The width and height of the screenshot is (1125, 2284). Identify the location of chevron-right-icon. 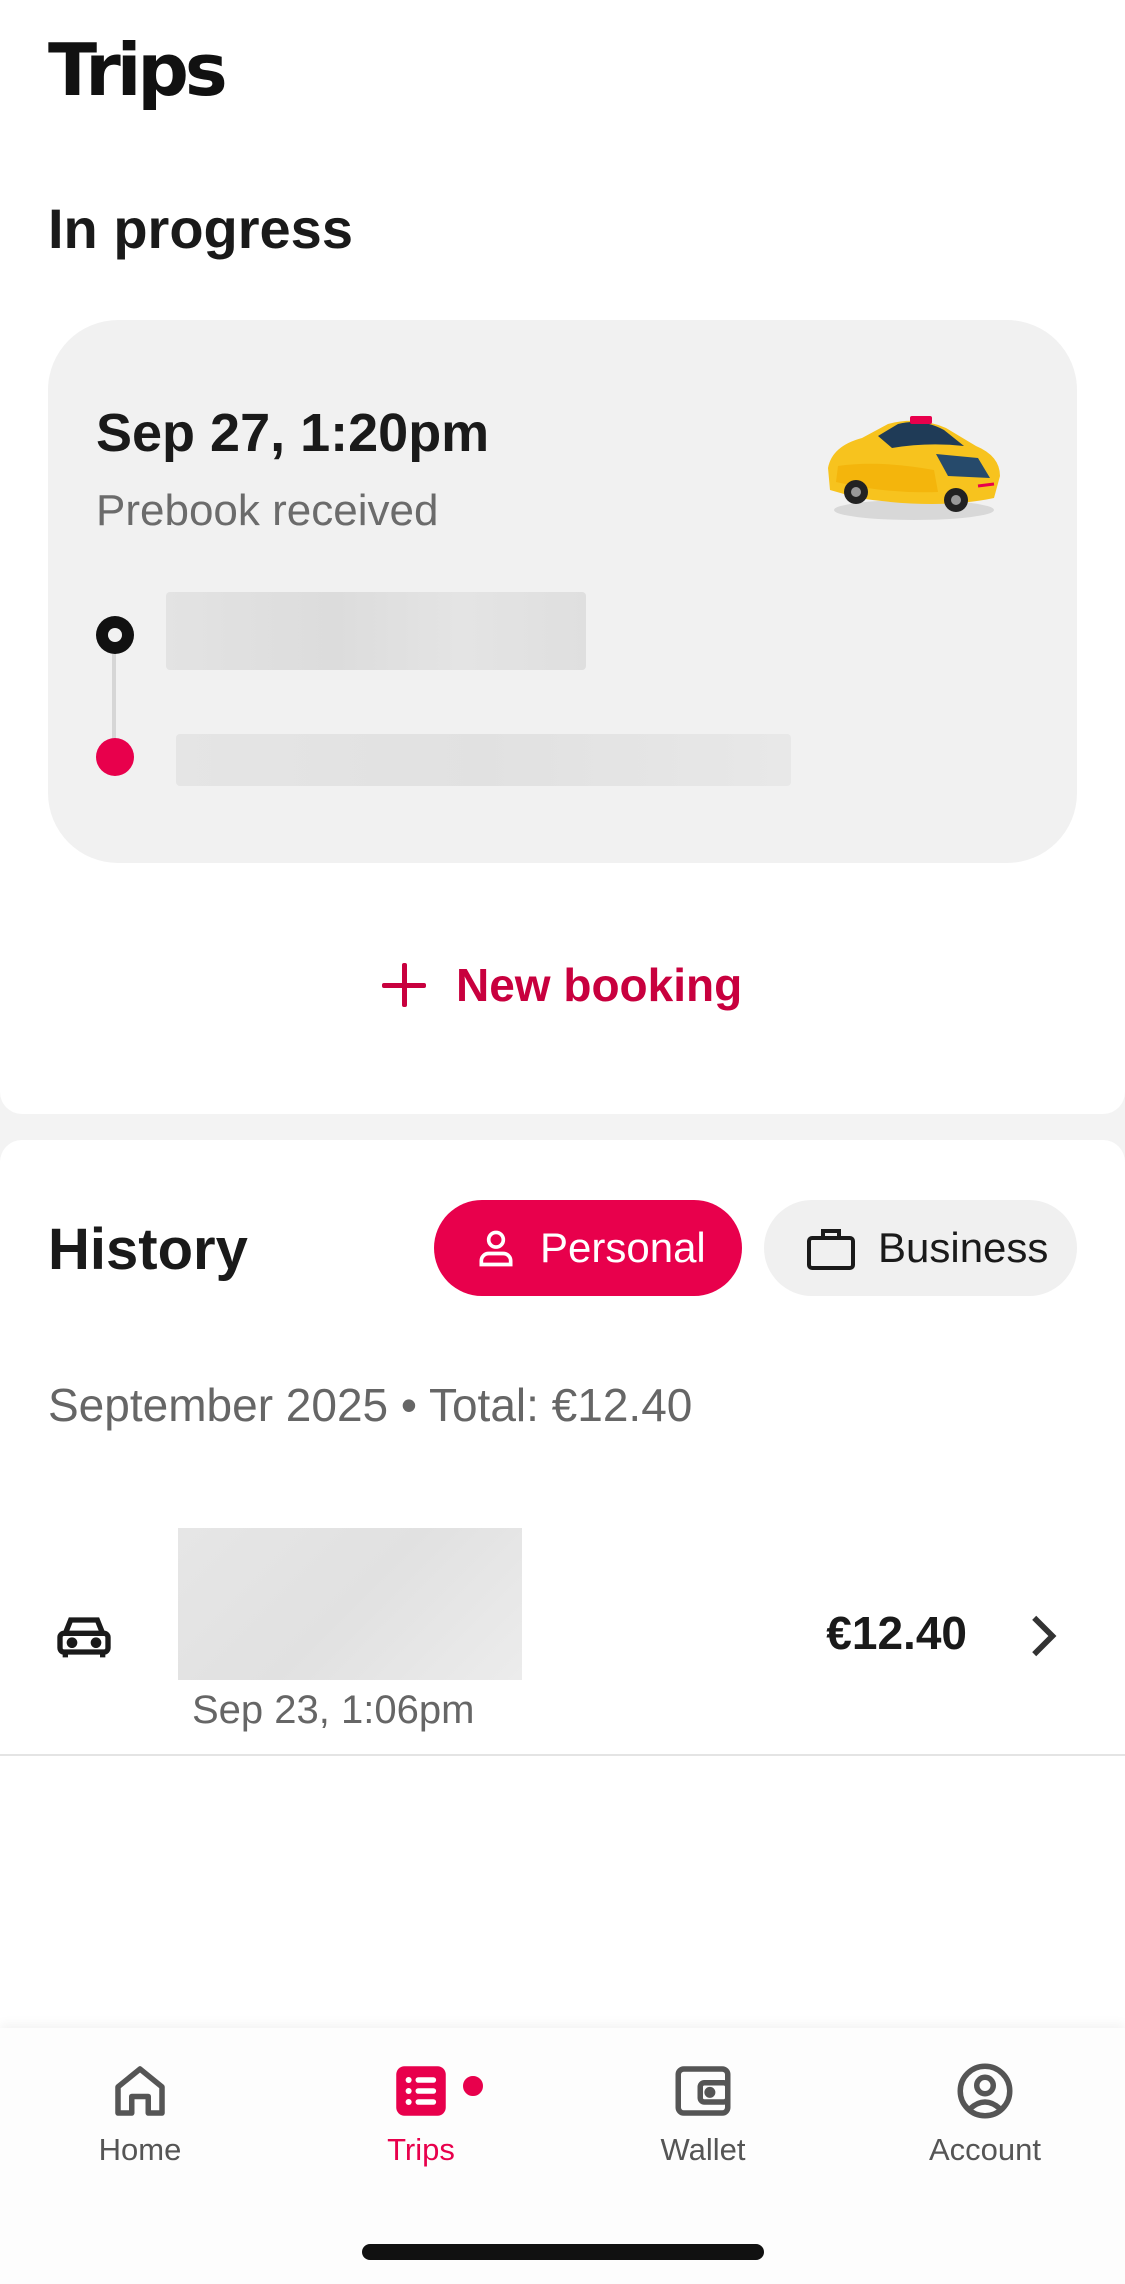
(1044, 1636).